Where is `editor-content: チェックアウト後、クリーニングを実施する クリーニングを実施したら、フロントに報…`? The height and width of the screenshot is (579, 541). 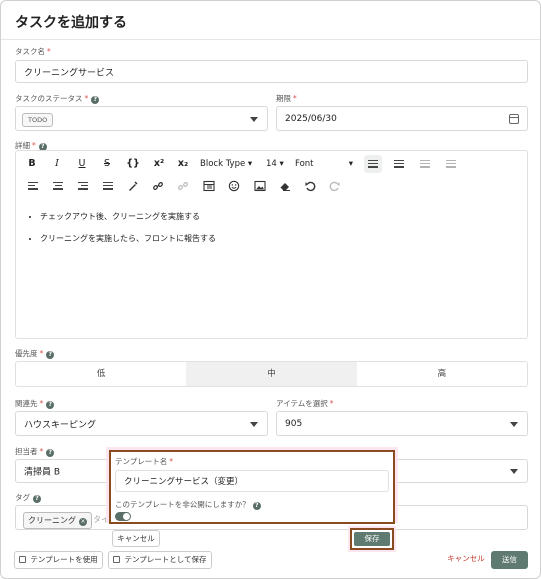 editor-content: チェックアウト後、クリーニングを実施する クリーニングを実施したら、フロントに報… is located at coordinates (121, 233).